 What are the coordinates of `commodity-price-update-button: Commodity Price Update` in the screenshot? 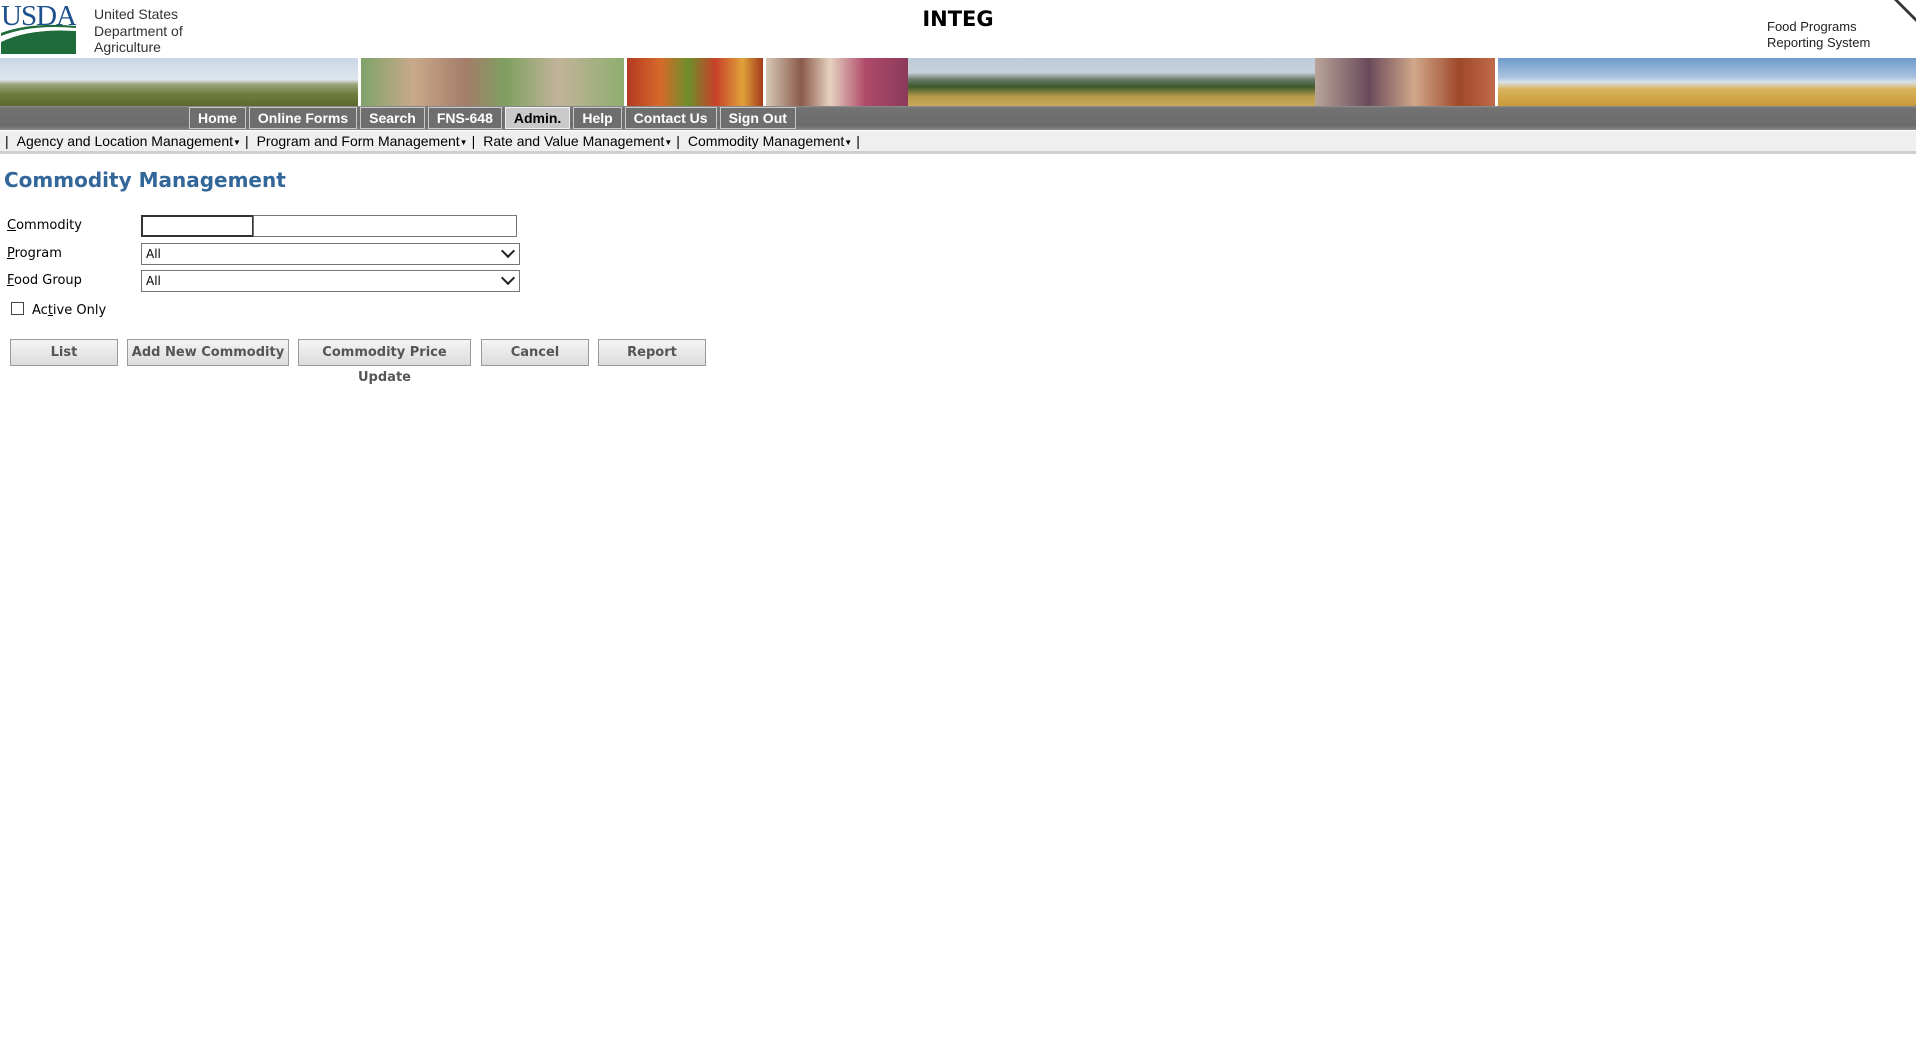 It's located at (384, 362).